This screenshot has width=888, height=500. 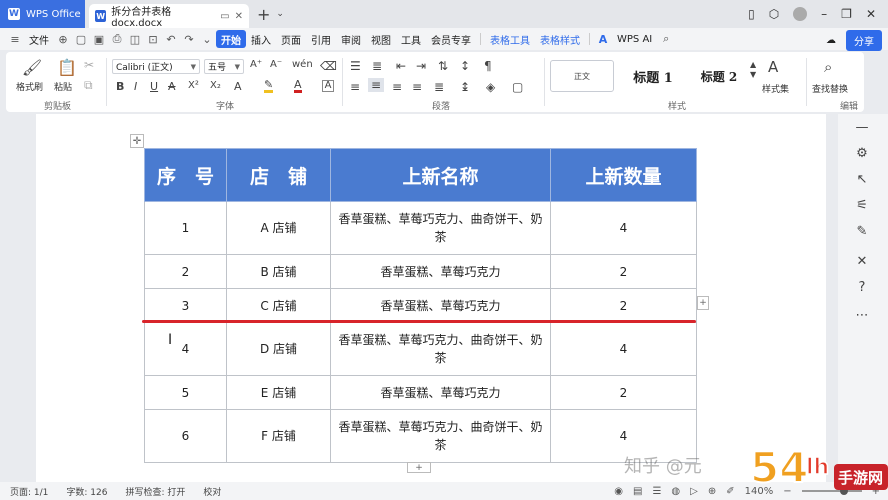 I want to click on header-cell: 上新名称, so click(x=440, y=175).